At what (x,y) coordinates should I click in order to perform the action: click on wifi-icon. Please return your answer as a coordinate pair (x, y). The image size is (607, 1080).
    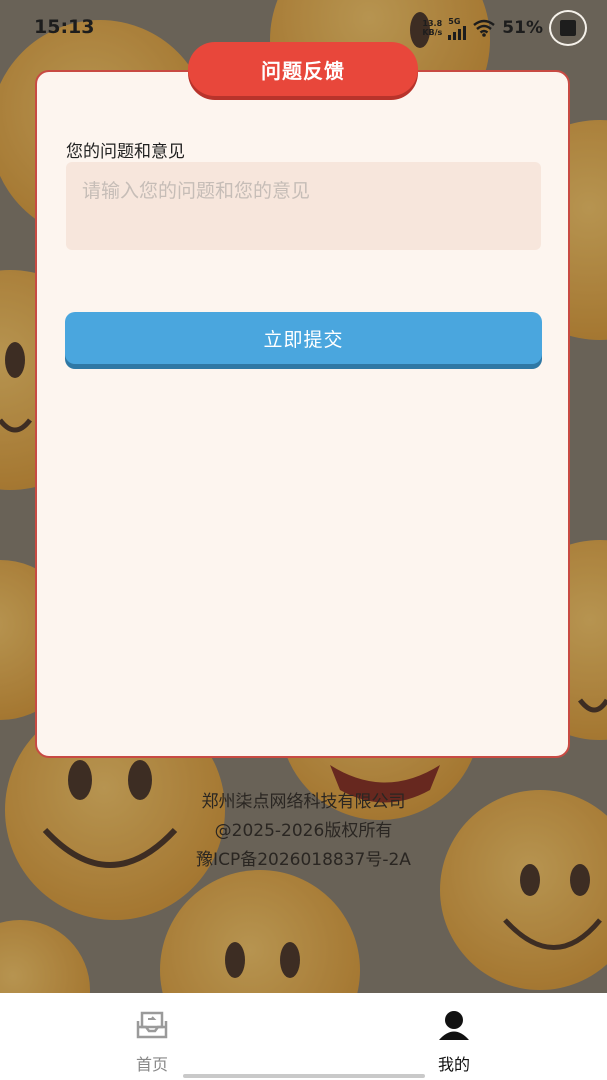
    Looking at the image, I should click on (484, 28).